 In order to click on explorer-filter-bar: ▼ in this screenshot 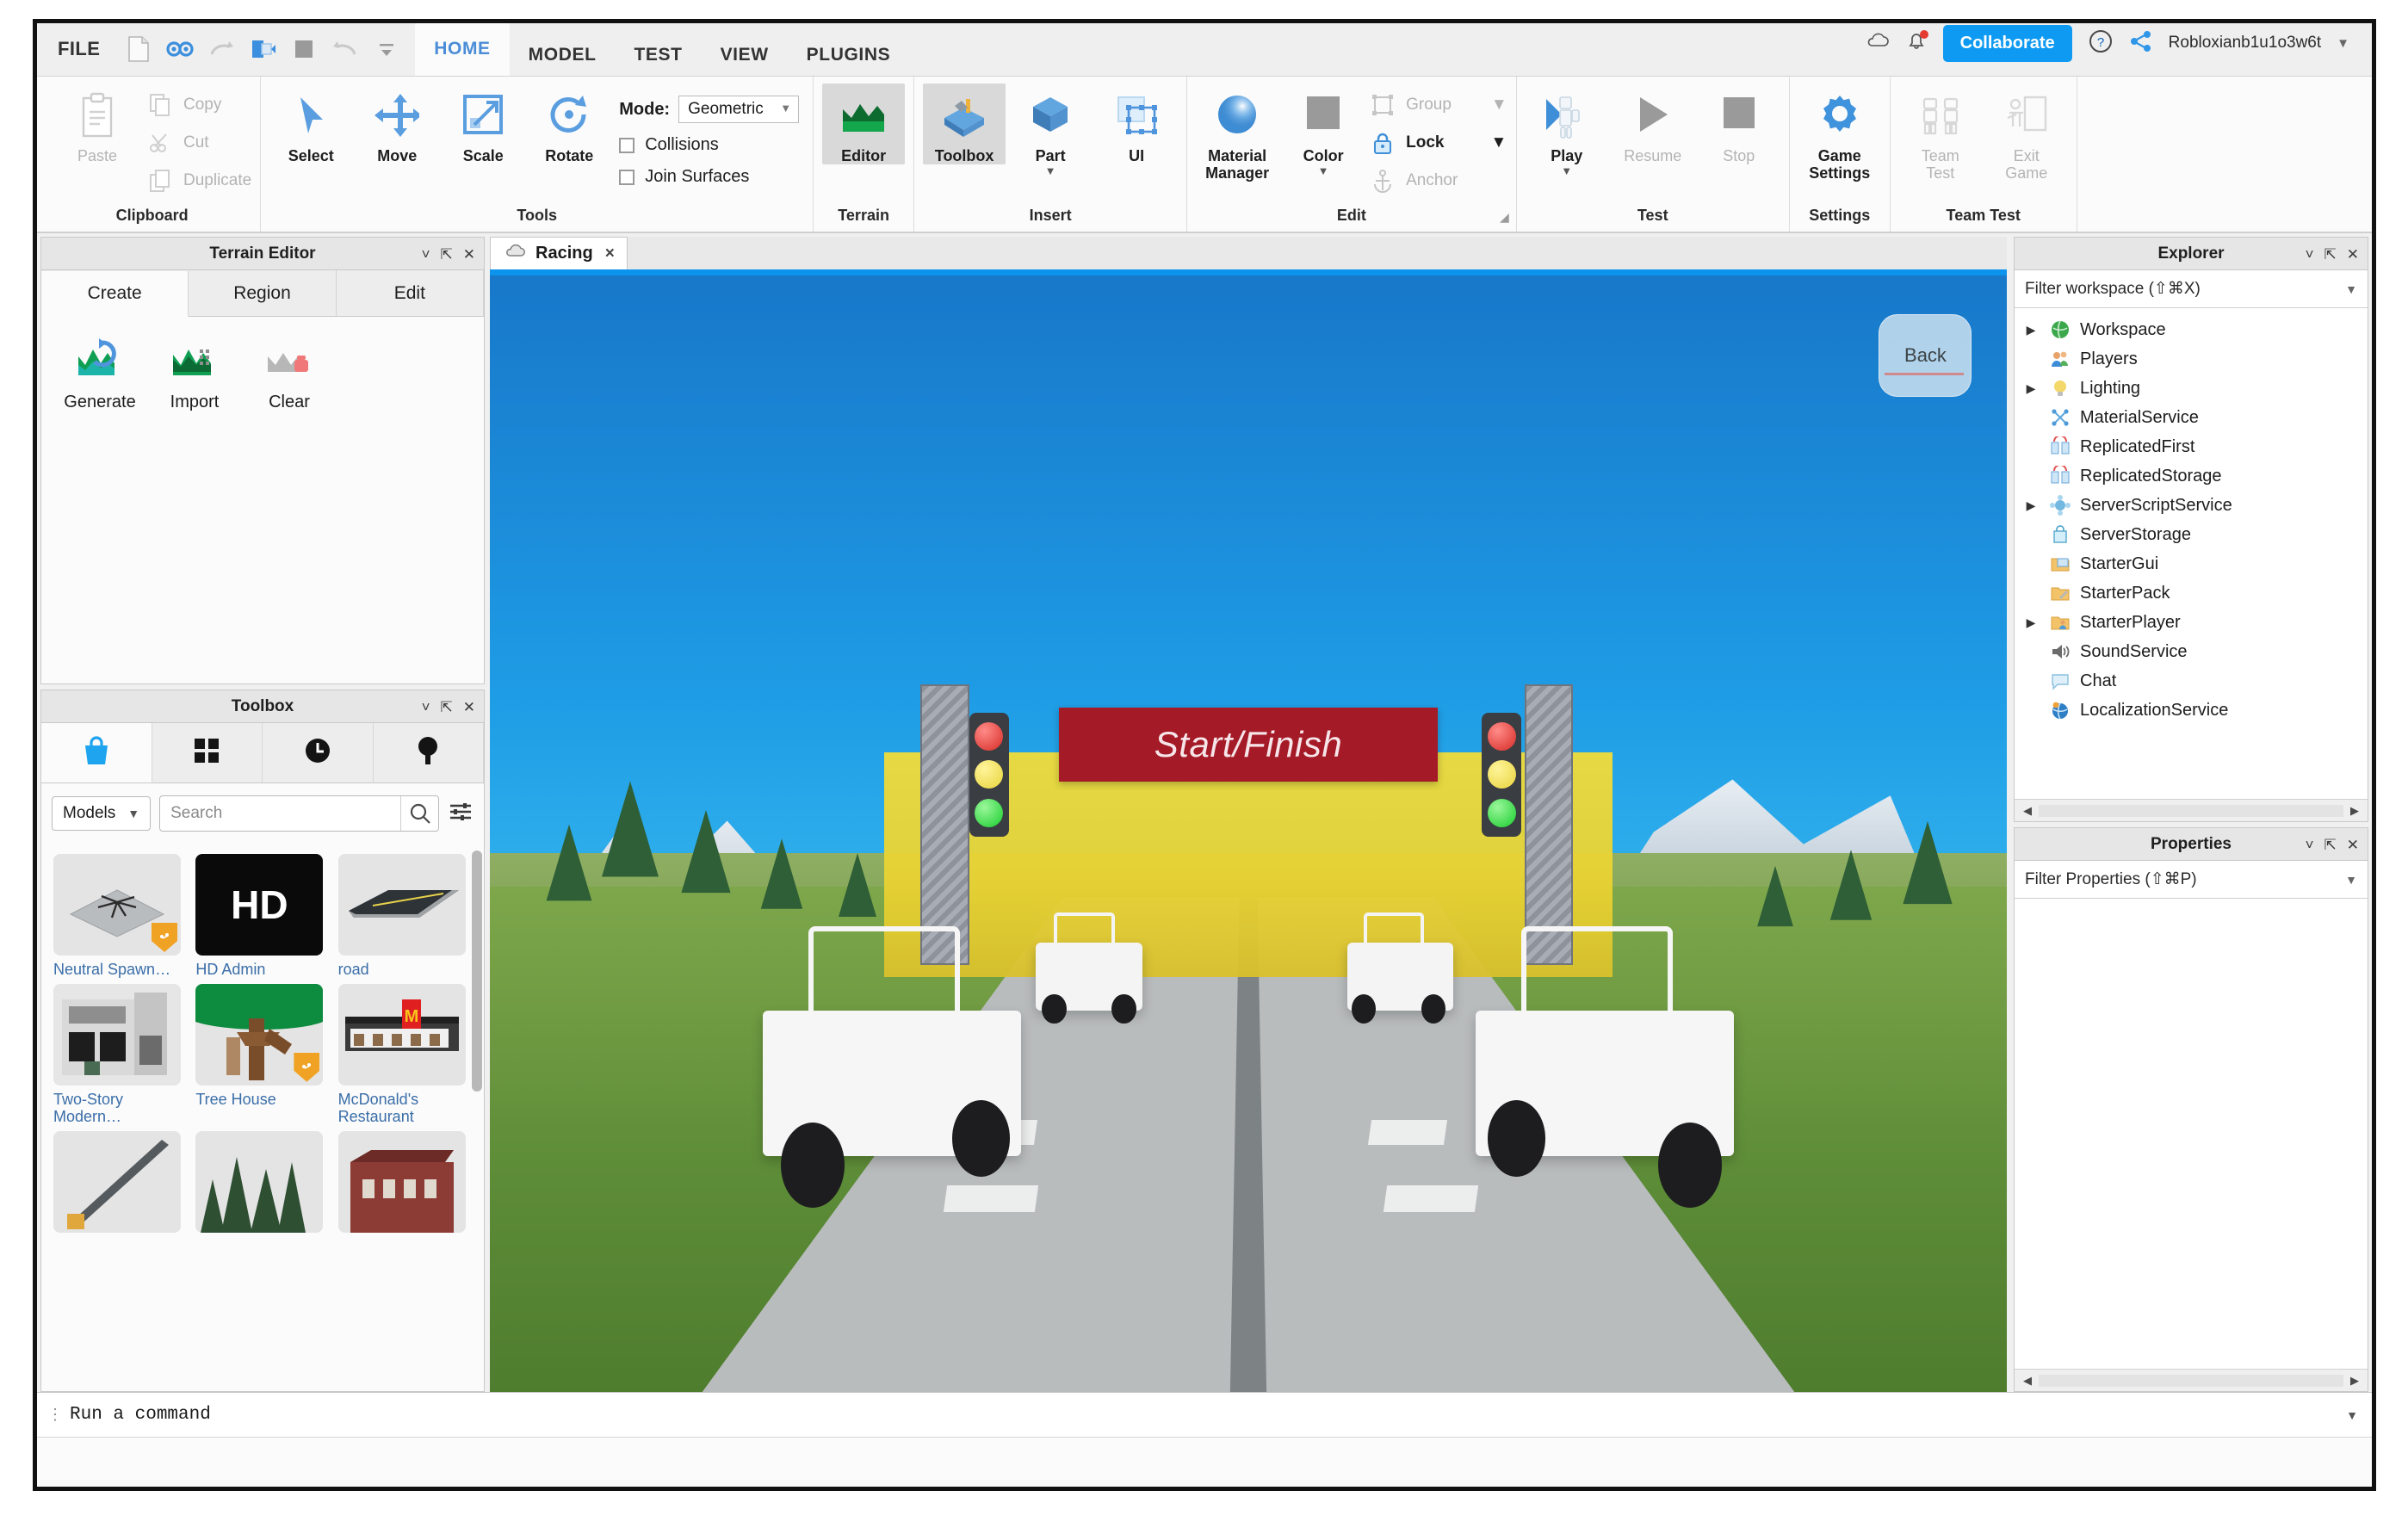, I will do `click(2191, 289)`.